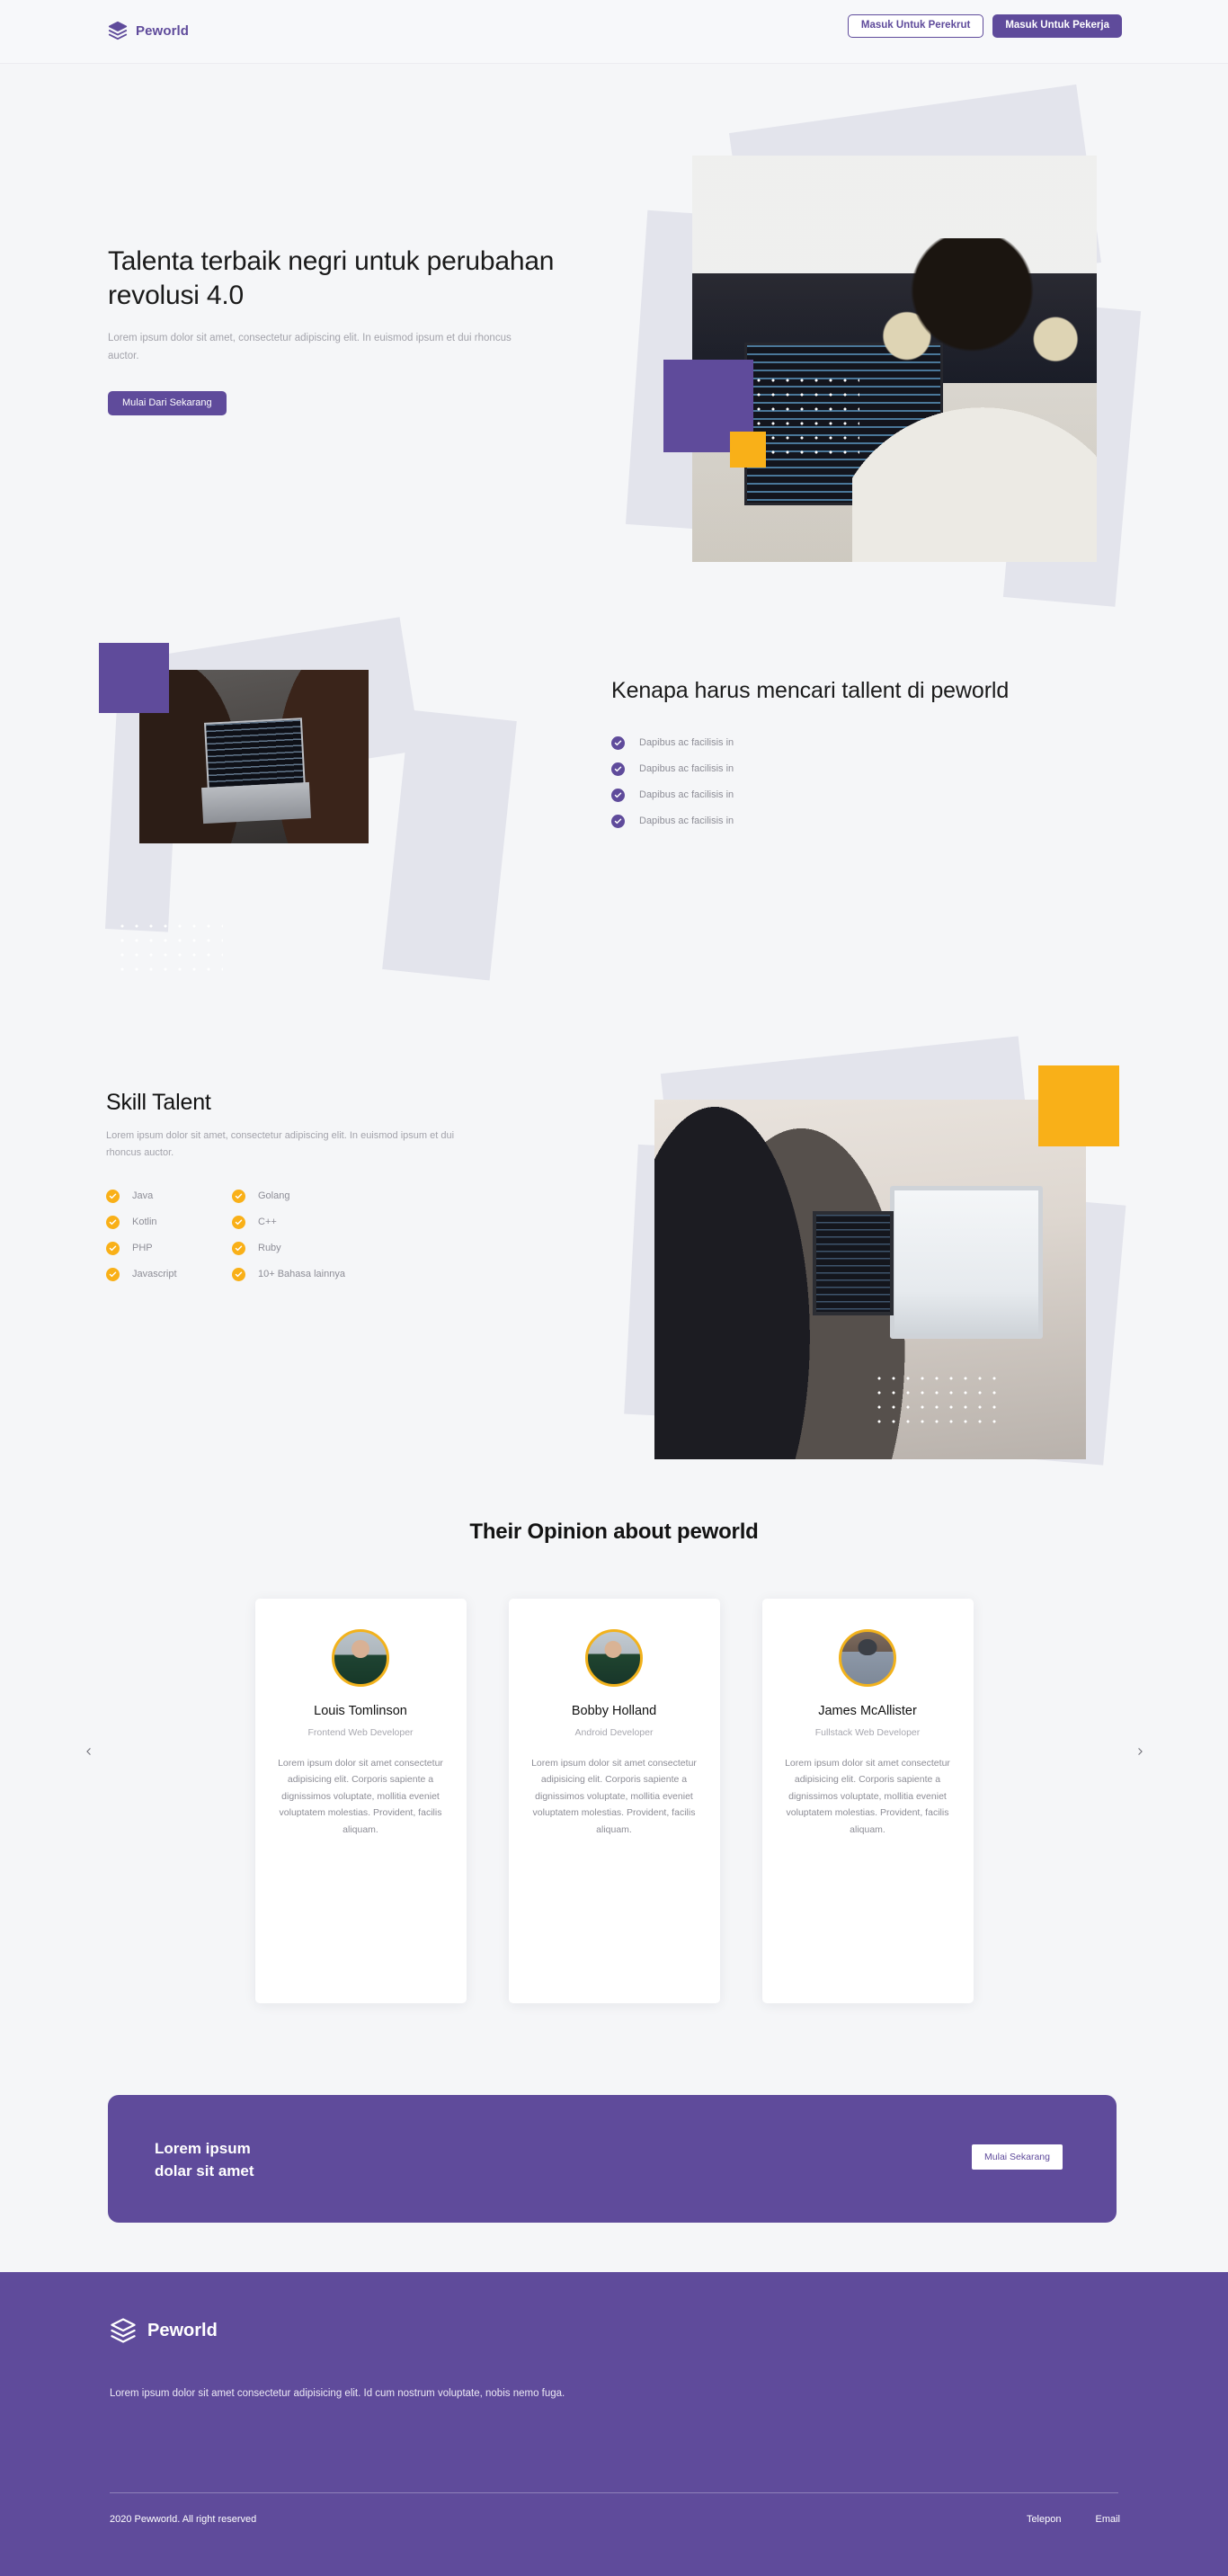  Describe the element at coordinates (1044, 2520) in the screenshot. I see `footer-link-telepon: Telepon` at that location.